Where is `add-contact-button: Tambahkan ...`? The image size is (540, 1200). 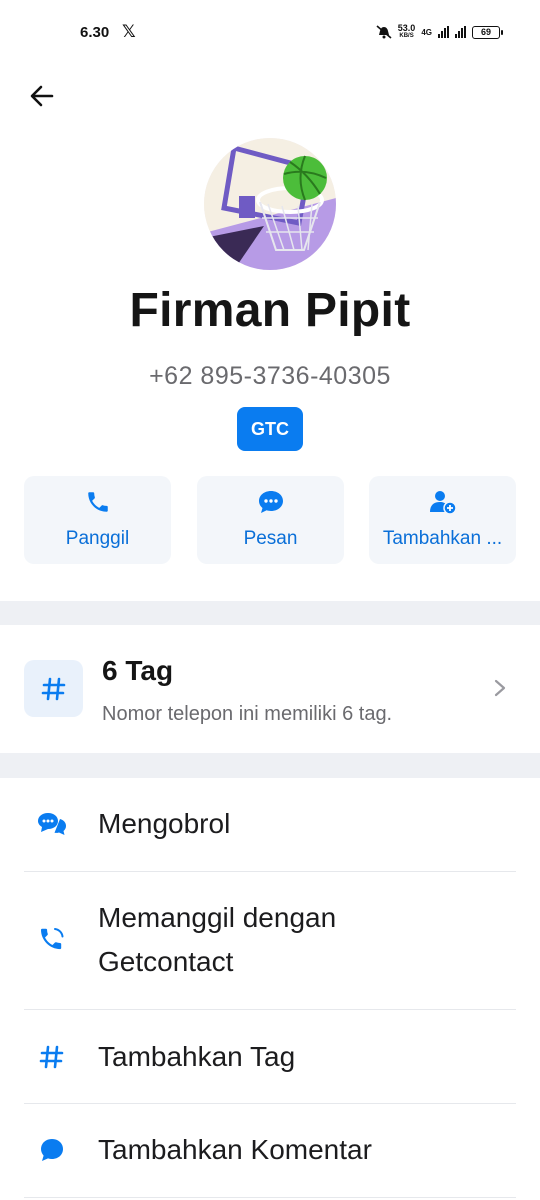
add-contact-button: Tambahkan ... is located at coordinates (442, 520).